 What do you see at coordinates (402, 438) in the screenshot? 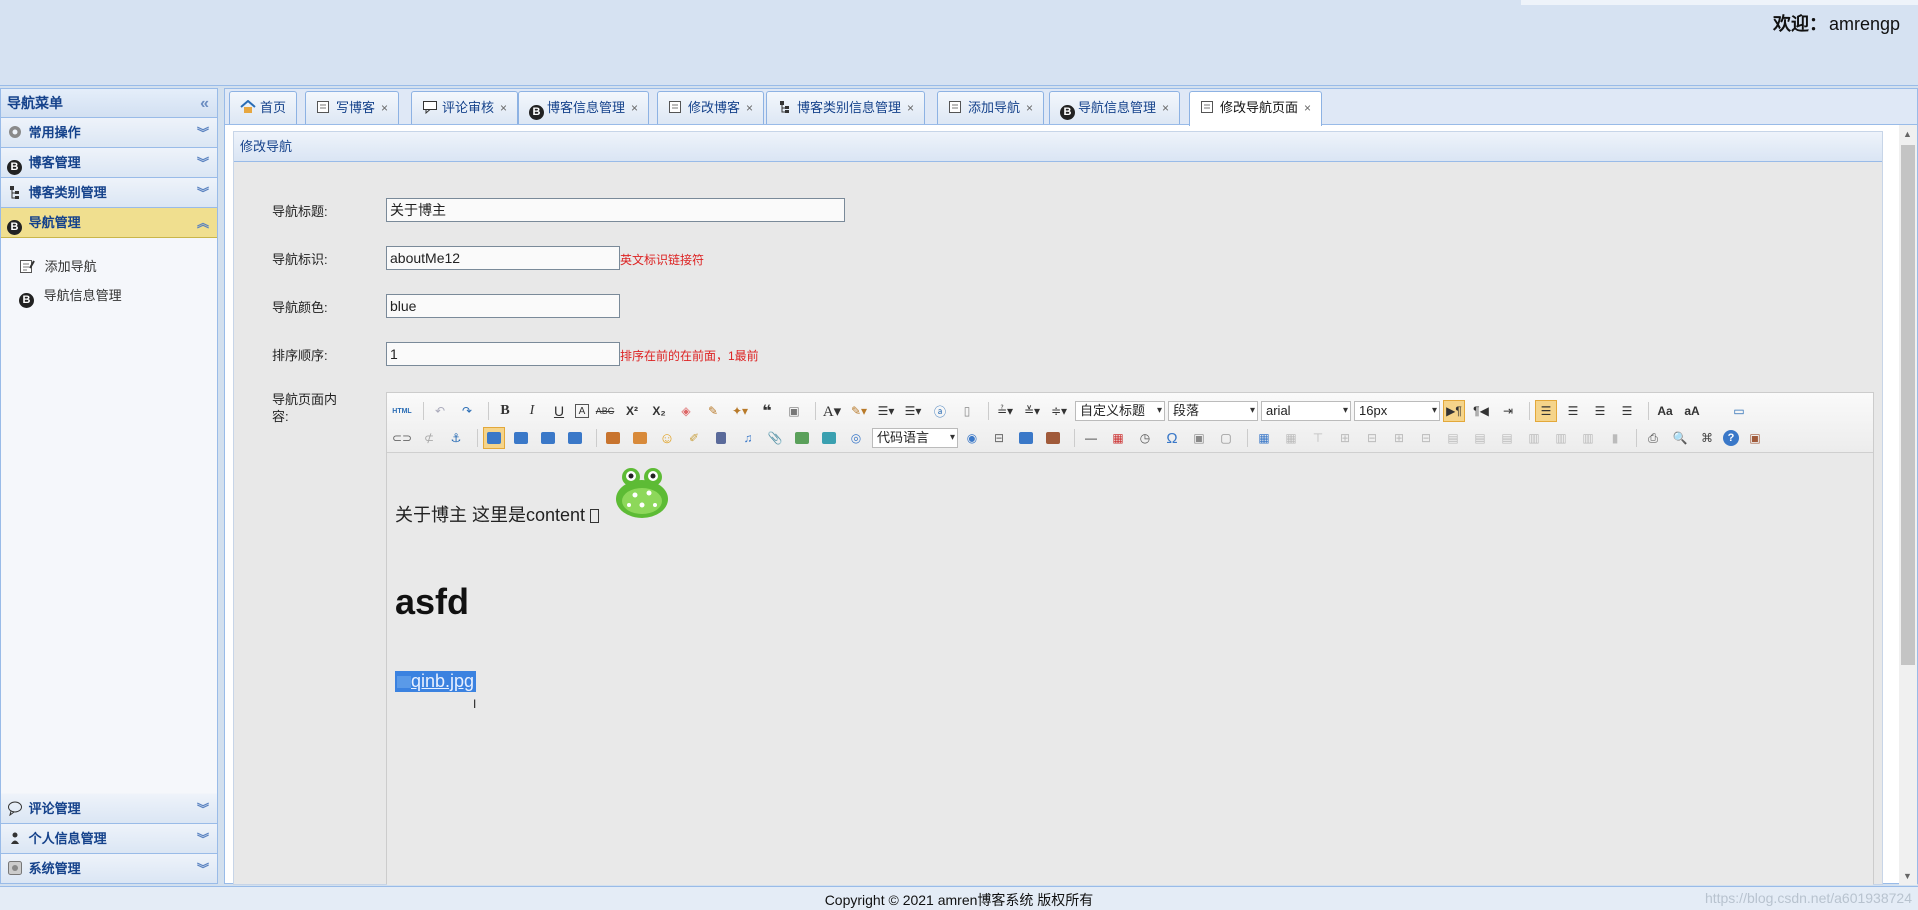
I see `link-icon: ⊂⊃` at bounding box center [402, 438].